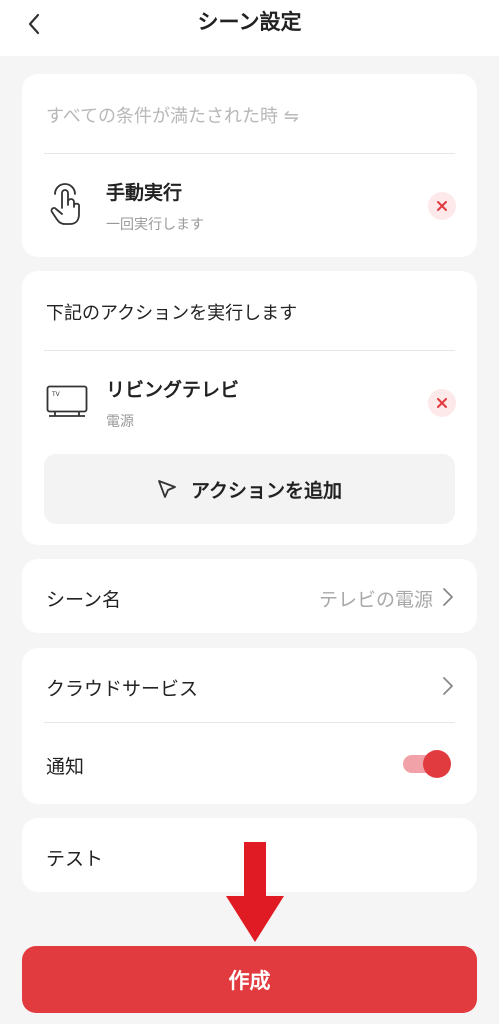 The image size is (499, 1024). I want to click on notification-toggle, so click(427, 764).